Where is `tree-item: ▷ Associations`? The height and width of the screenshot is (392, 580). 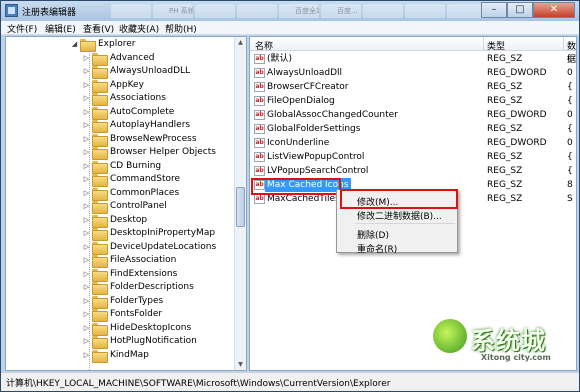 tree-item: ▷ Associations is located at coordinates (120, 99).